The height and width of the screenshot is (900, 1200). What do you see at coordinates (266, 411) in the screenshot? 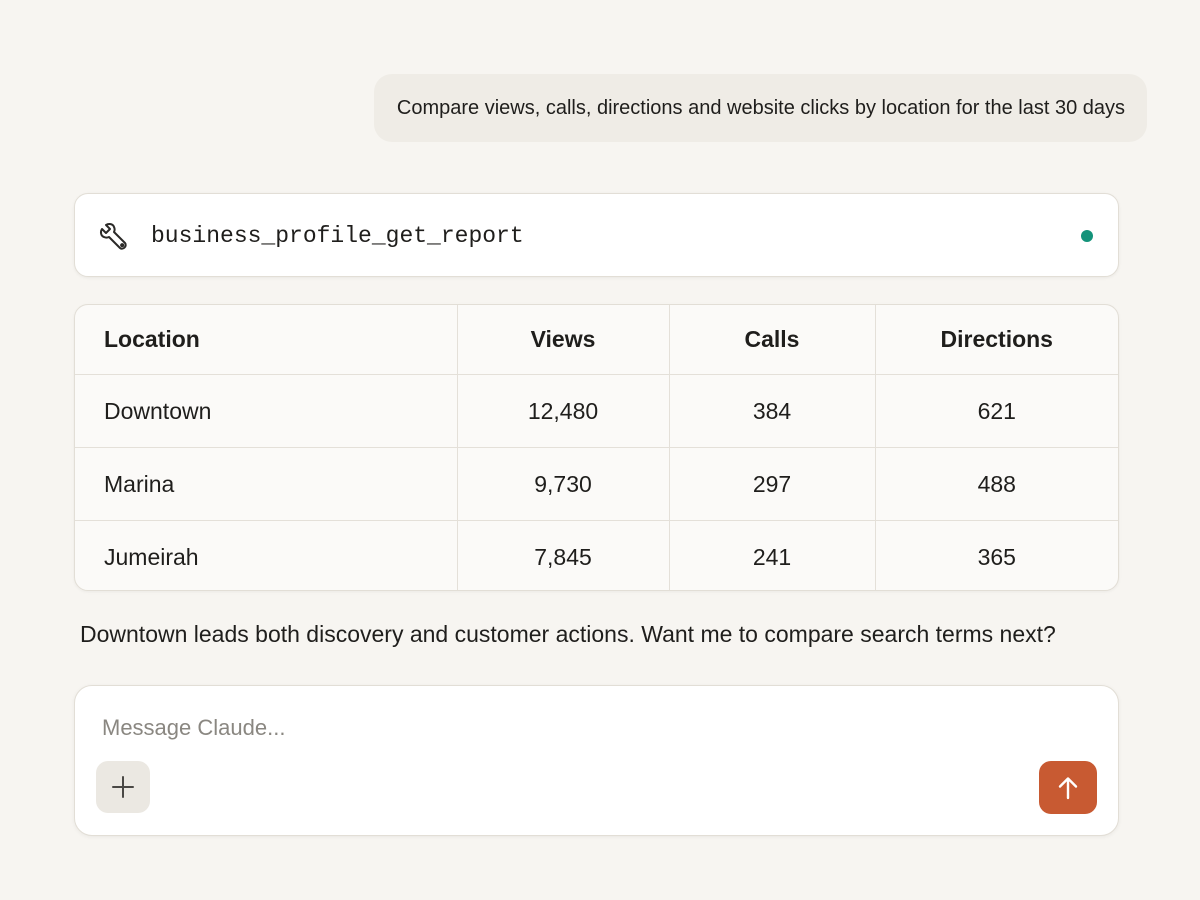
I see `cell-location: Downtown` at bounding box center [266, 411].